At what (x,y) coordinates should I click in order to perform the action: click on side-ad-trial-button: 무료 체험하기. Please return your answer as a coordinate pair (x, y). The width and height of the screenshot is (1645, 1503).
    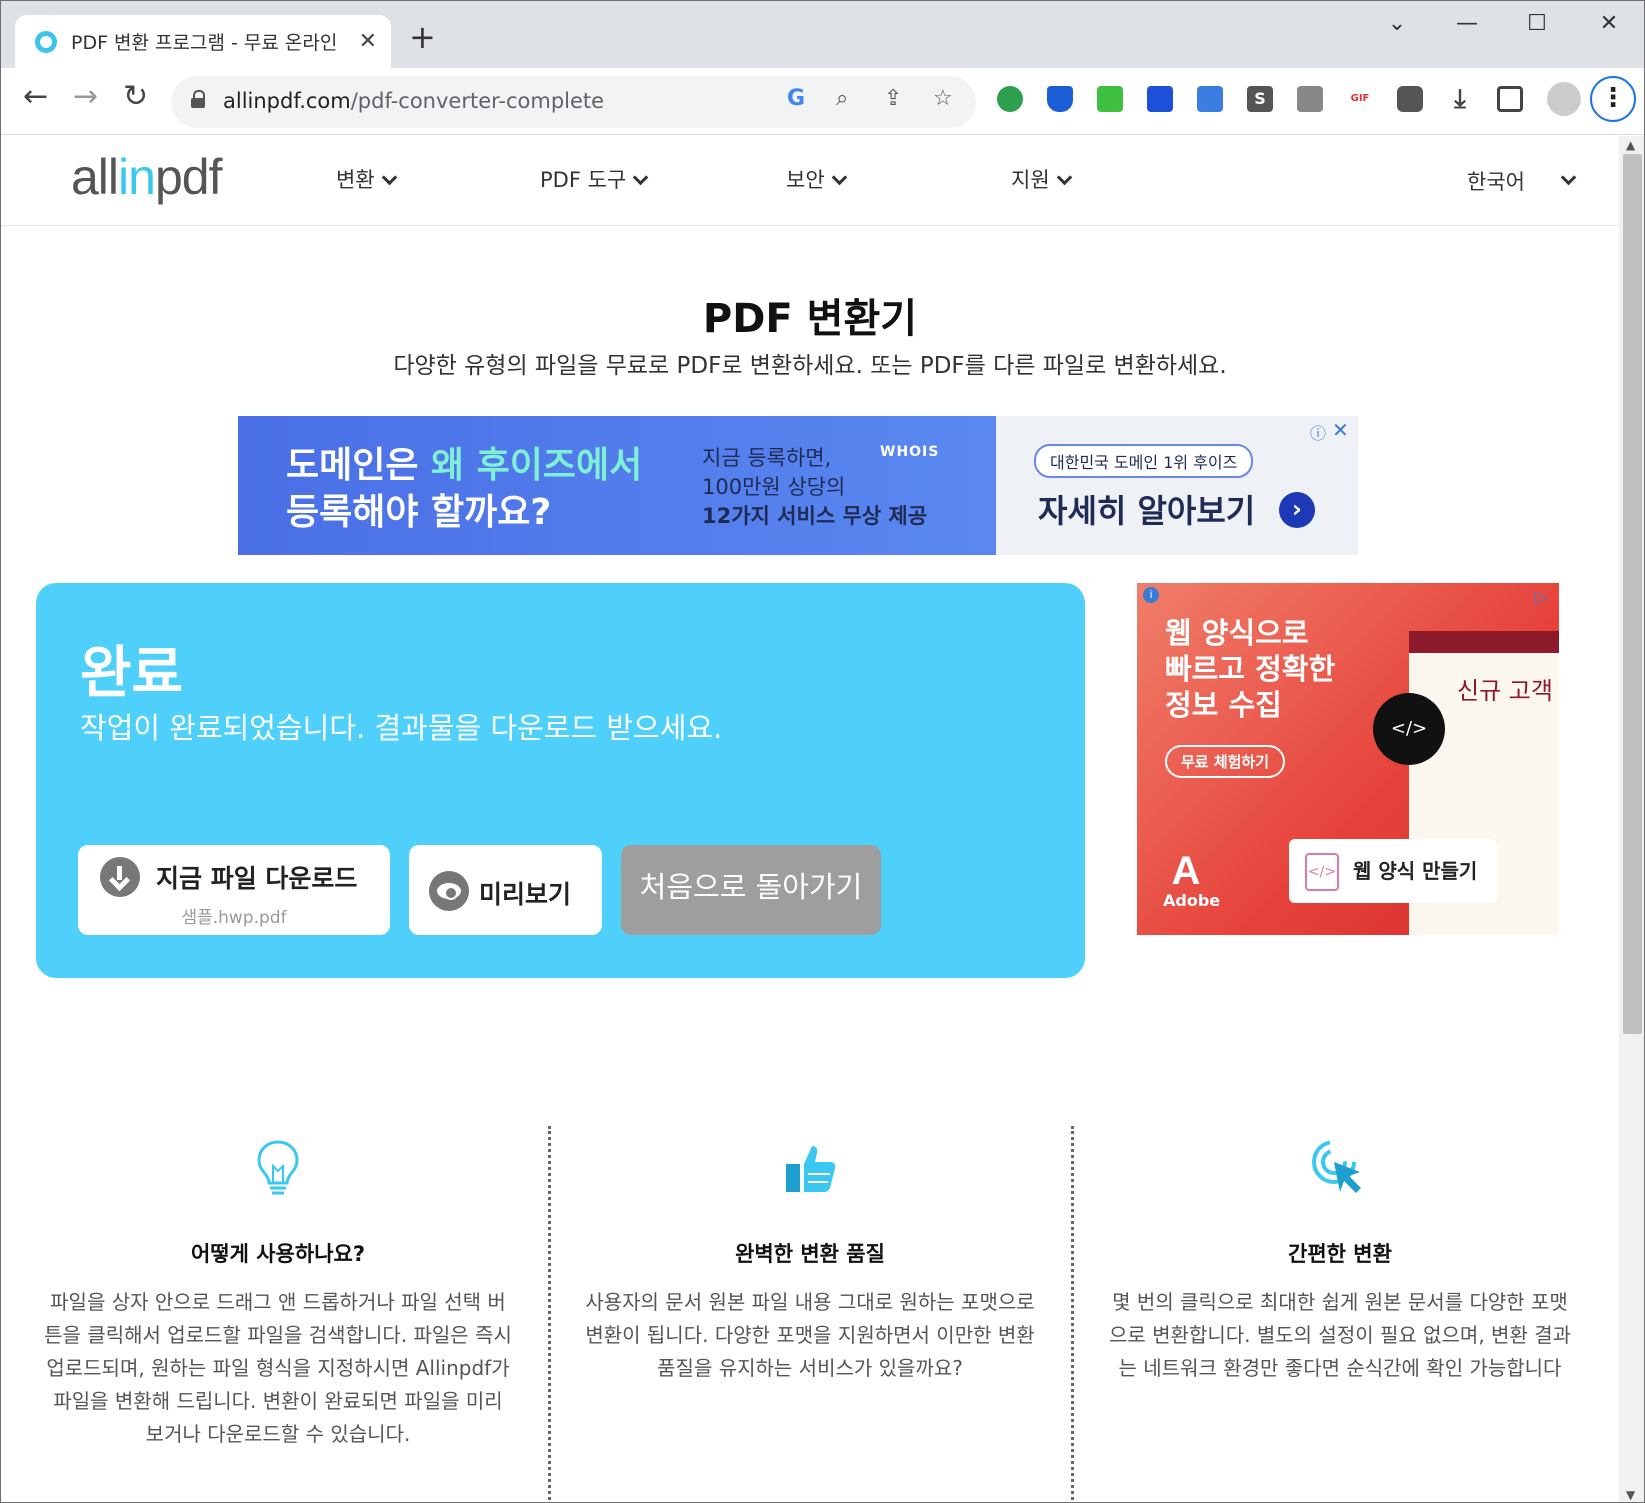
    Looking at the image, I should click on (1225, 761).